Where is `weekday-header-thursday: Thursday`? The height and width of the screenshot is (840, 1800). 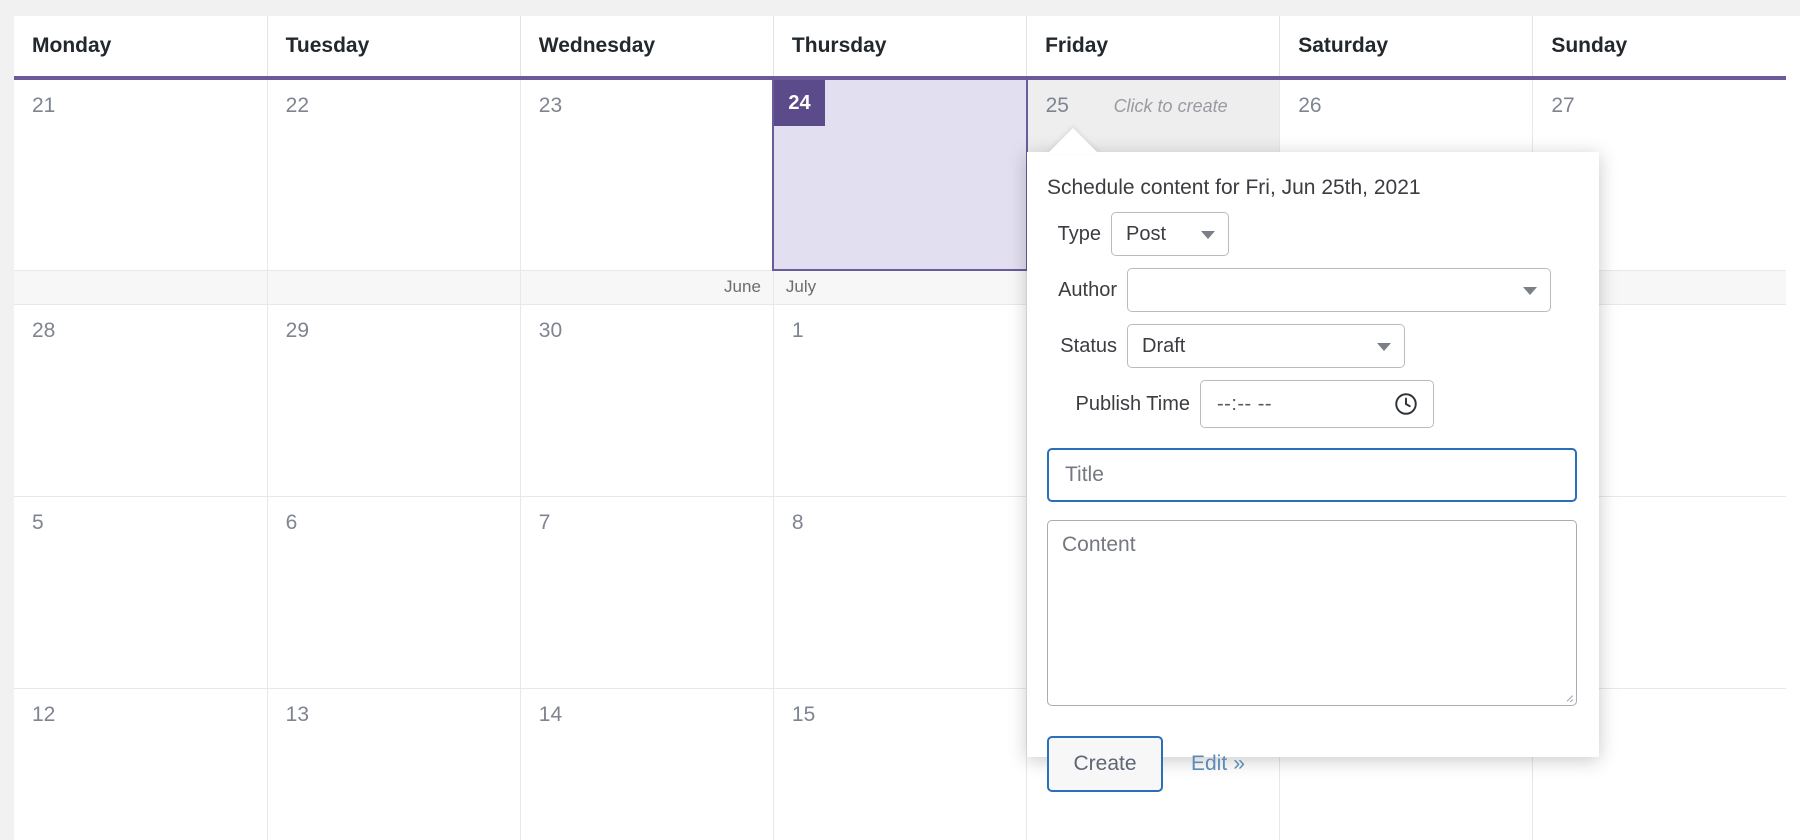 weekday-header-thursday: Thursday is located at coordinates (900, 48).